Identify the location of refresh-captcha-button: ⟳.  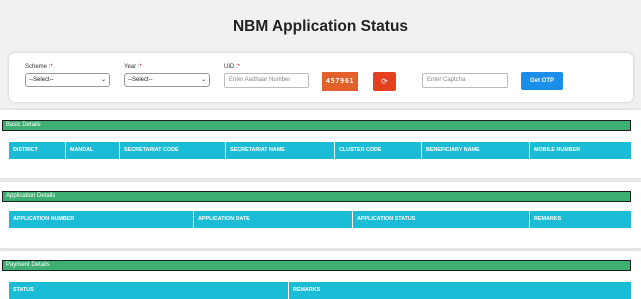
(384, 81).